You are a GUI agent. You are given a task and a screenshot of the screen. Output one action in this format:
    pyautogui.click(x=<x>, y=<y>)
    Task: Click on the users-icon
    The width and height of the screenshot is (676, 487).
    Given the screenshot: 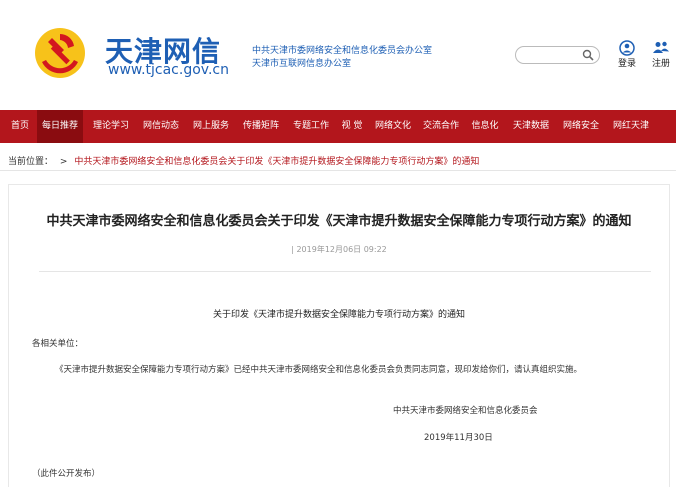 What is the action you would take?
    pyautogui.click(x=661, y=47)
    